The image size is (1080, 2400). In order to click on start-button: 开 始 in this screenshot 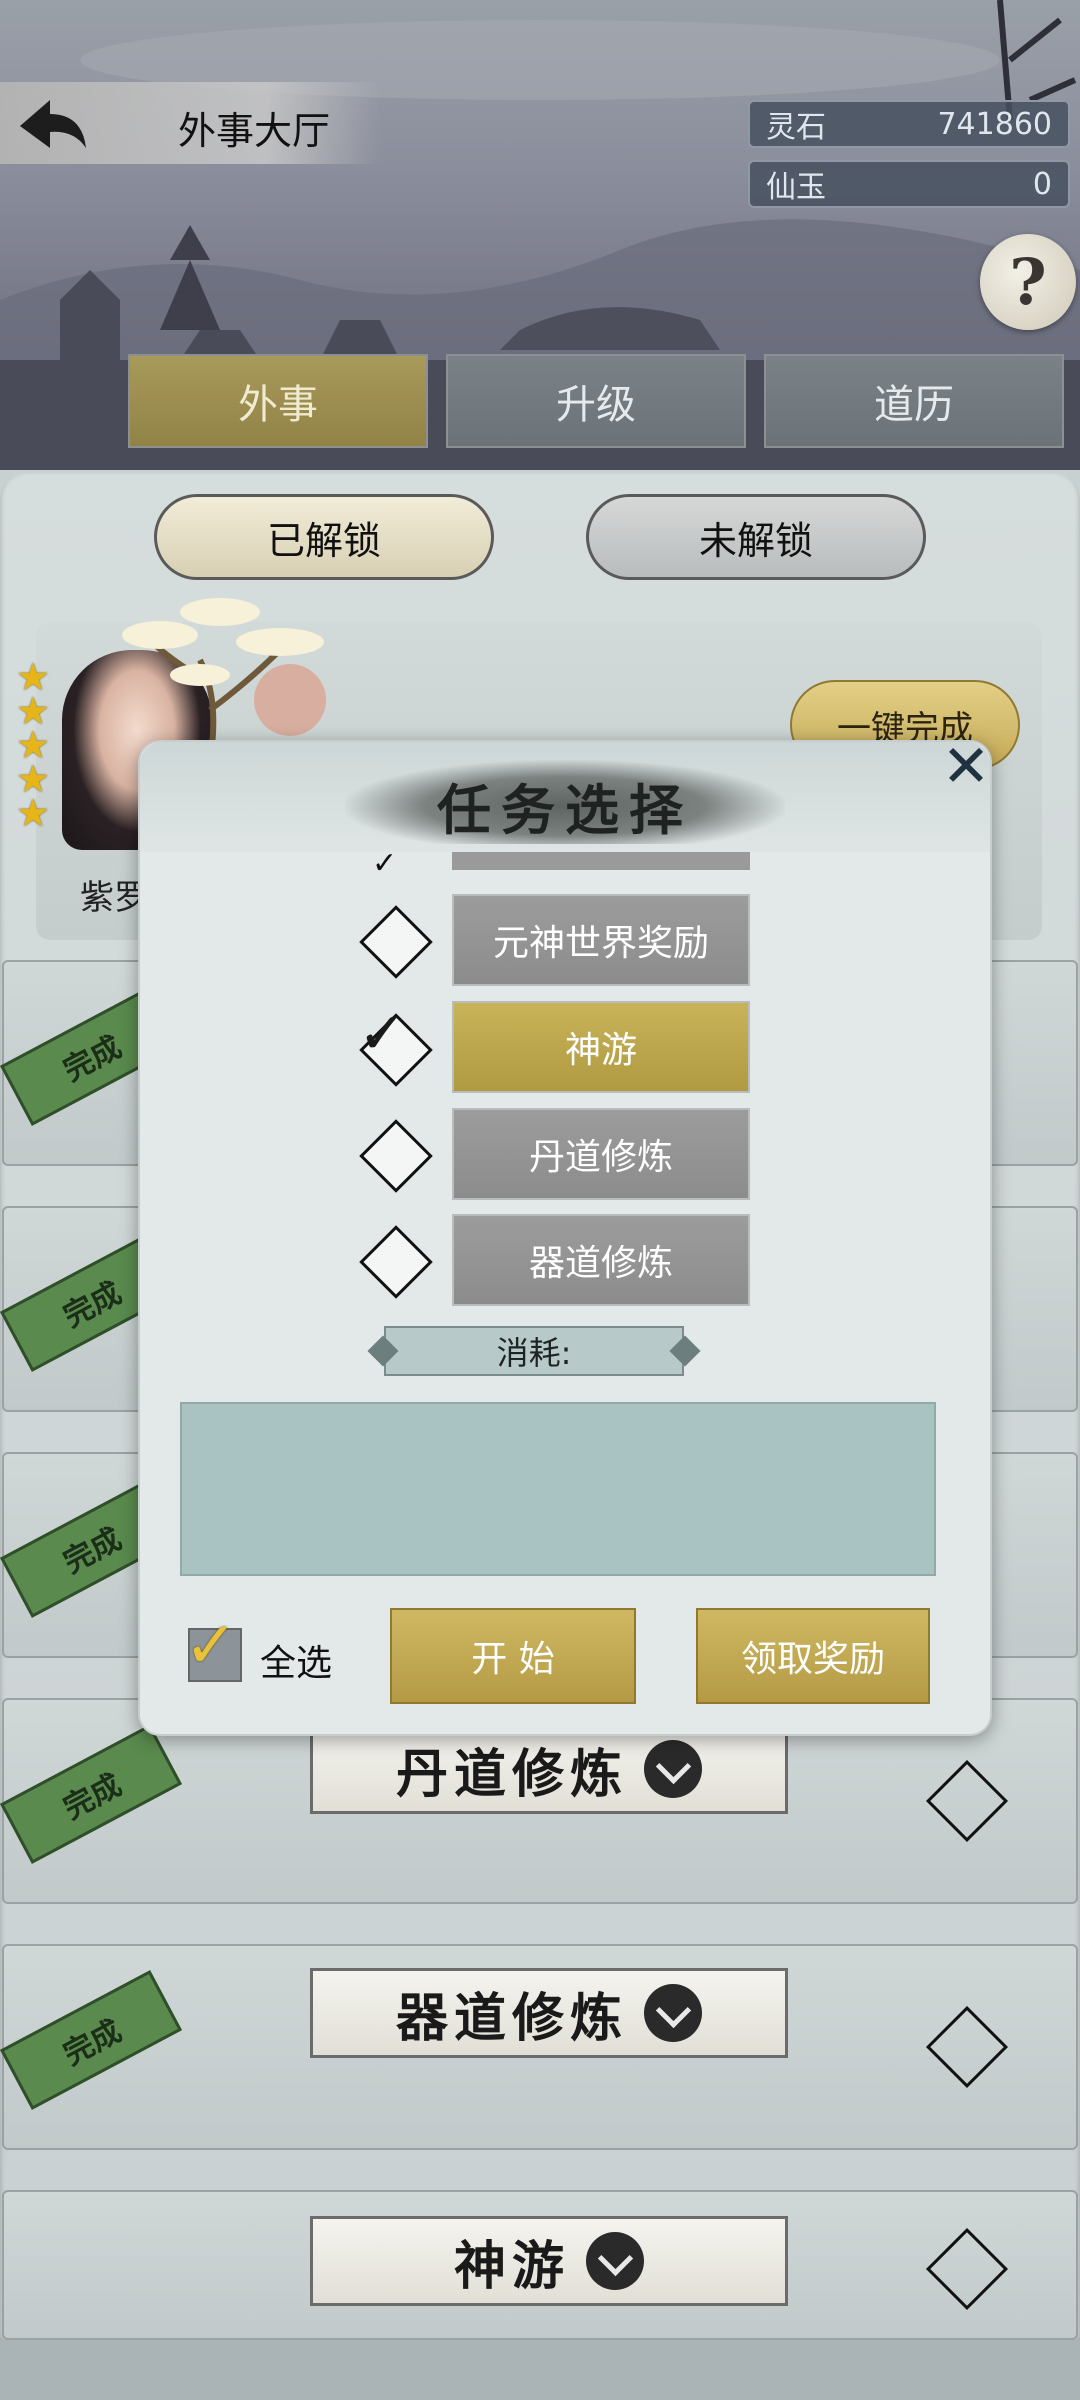, I will do `click(513, 1656)`.